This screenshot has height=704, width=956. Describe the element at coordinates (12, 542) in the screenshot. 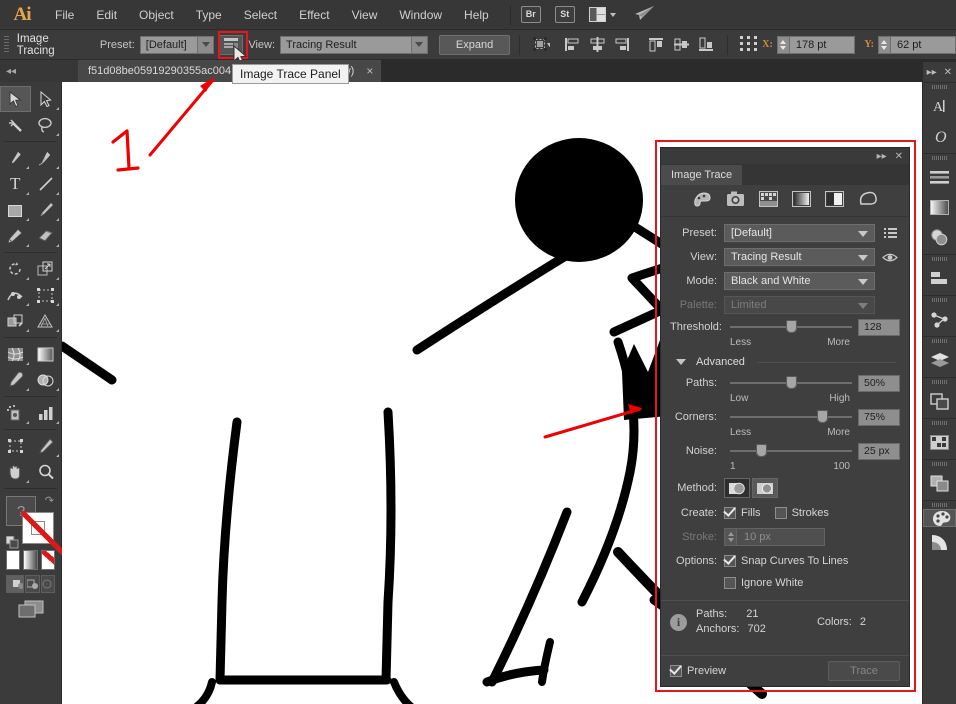

I see `default-fill-stroke-icon` at that location.